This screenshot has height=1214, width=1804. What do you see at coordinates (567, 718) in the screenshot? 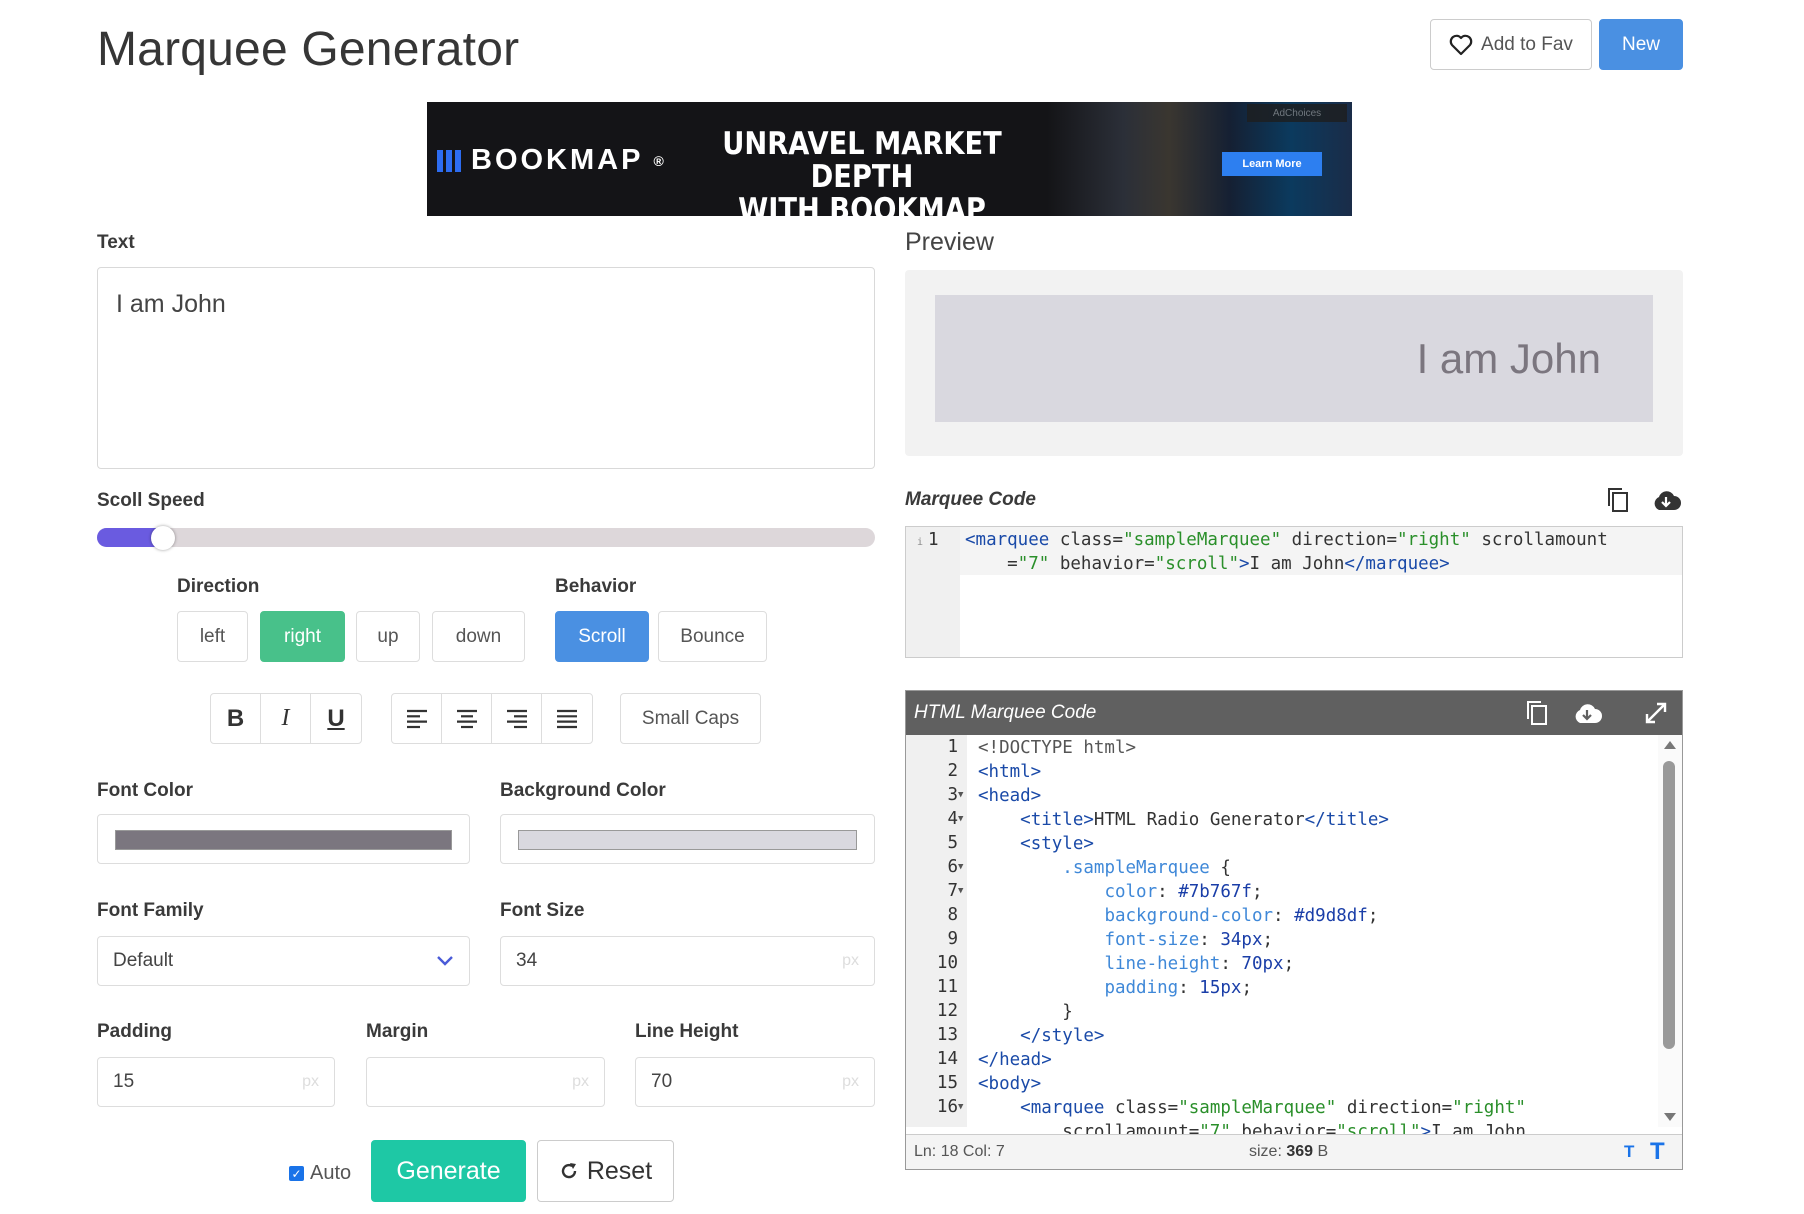
I see `align-justify-button` at bounding box center [567, 718].